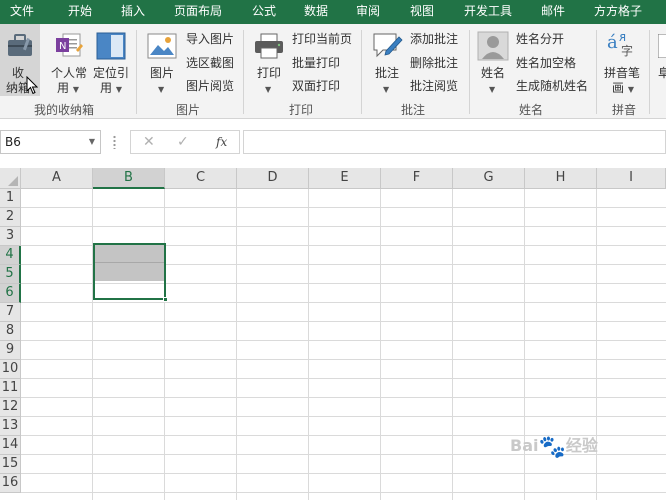 This screenshot has height=500, width=666. I want to click on random-name-label: 生成随机姓名, so click(552, 86).